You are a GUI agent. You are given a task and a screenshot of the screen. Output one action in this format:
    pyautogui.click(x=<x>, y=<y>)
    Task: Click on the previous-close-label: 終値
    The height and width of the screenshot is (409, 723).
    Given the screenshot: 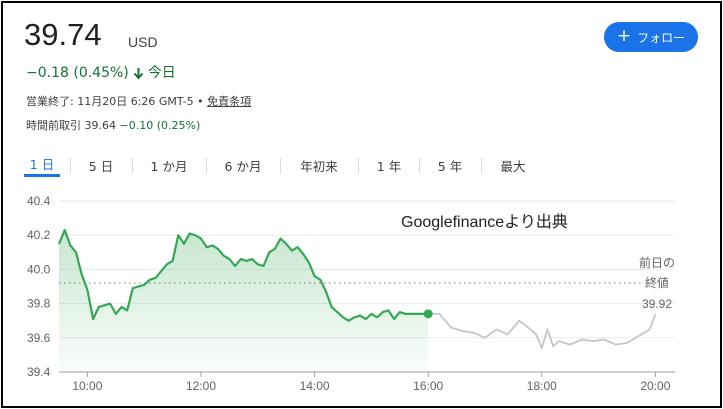 What is the action you would take?
    pyautogui.click(x=657, y=282)
    